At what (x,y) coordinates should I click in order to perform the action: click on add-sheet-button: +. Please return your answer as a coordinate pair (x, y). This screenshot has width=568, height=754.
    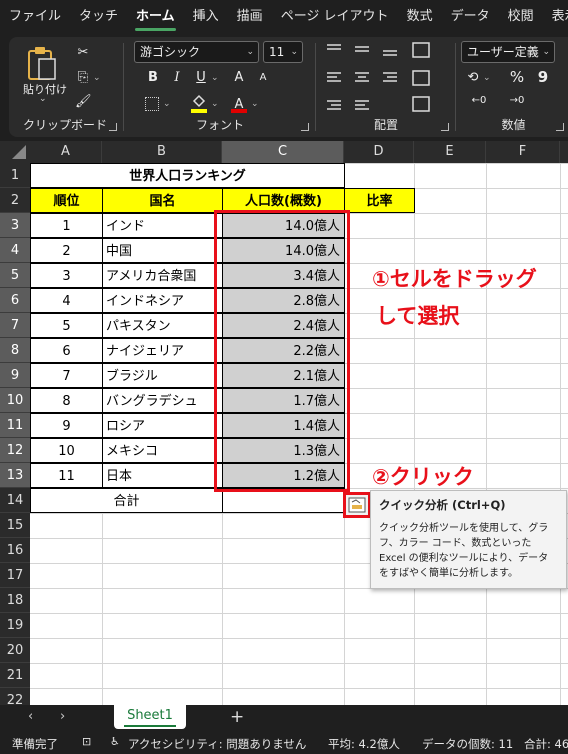
    Looking at the image, I should click on (237, 717).